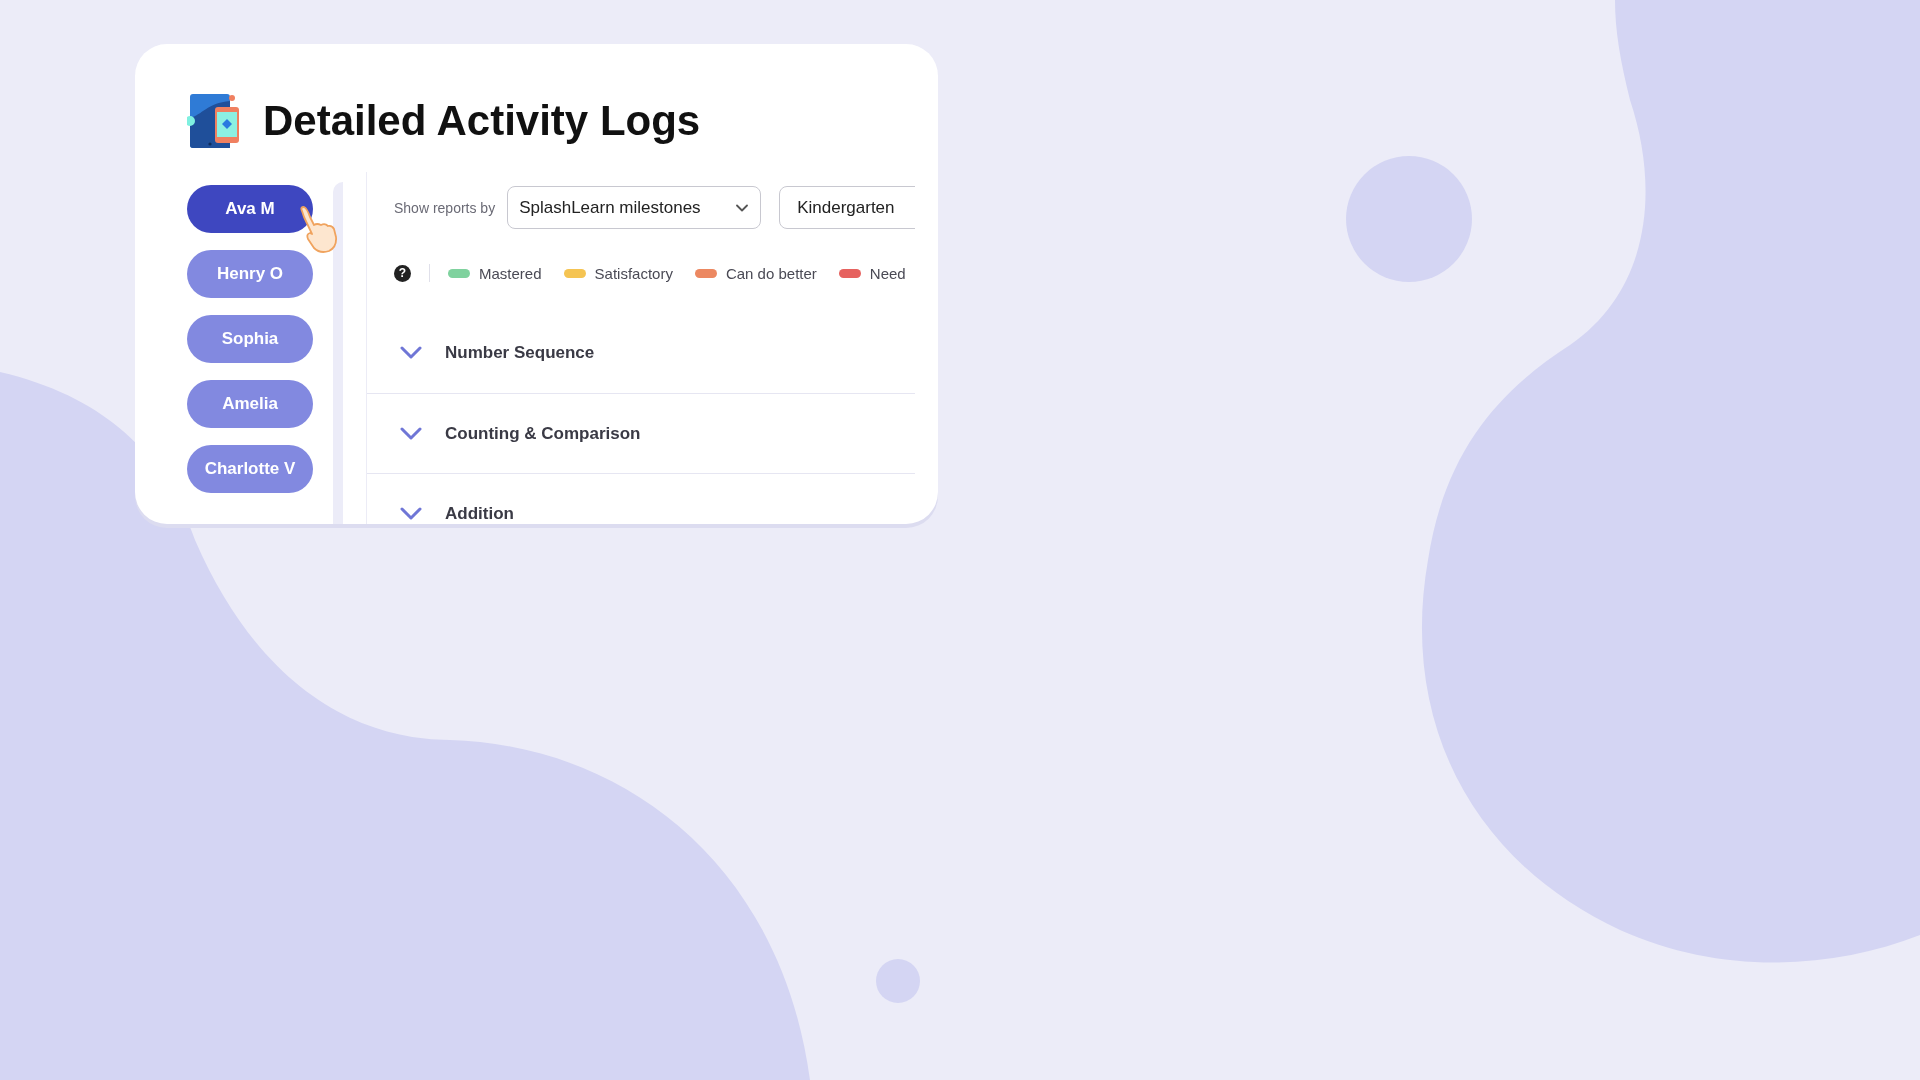 The height and width of the screenshot is (1080, 1920). I want to click on student-button: Ava M, so click(250, 209).